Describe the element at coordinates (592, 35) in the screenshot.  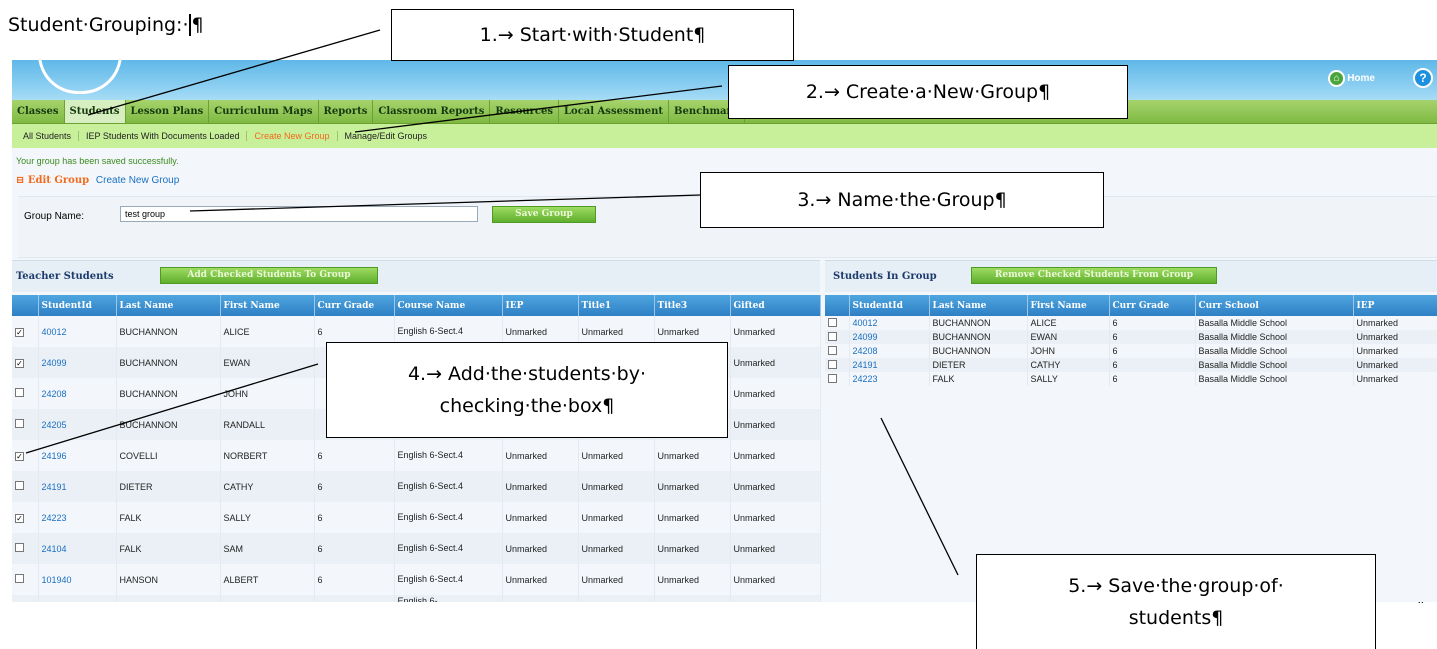
I see `callout-step-1: 1.→ Start·with·Student¶` at that location.